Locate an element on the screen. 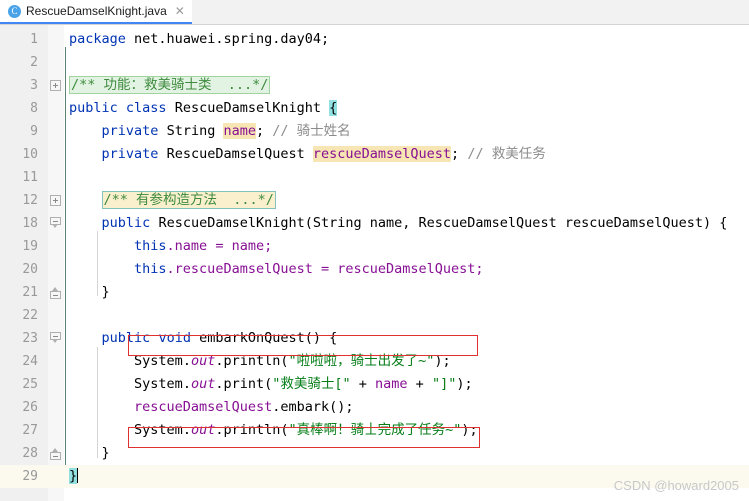 The image size is (749, 501). line-number: 23 is located at coordinates (30, 338).